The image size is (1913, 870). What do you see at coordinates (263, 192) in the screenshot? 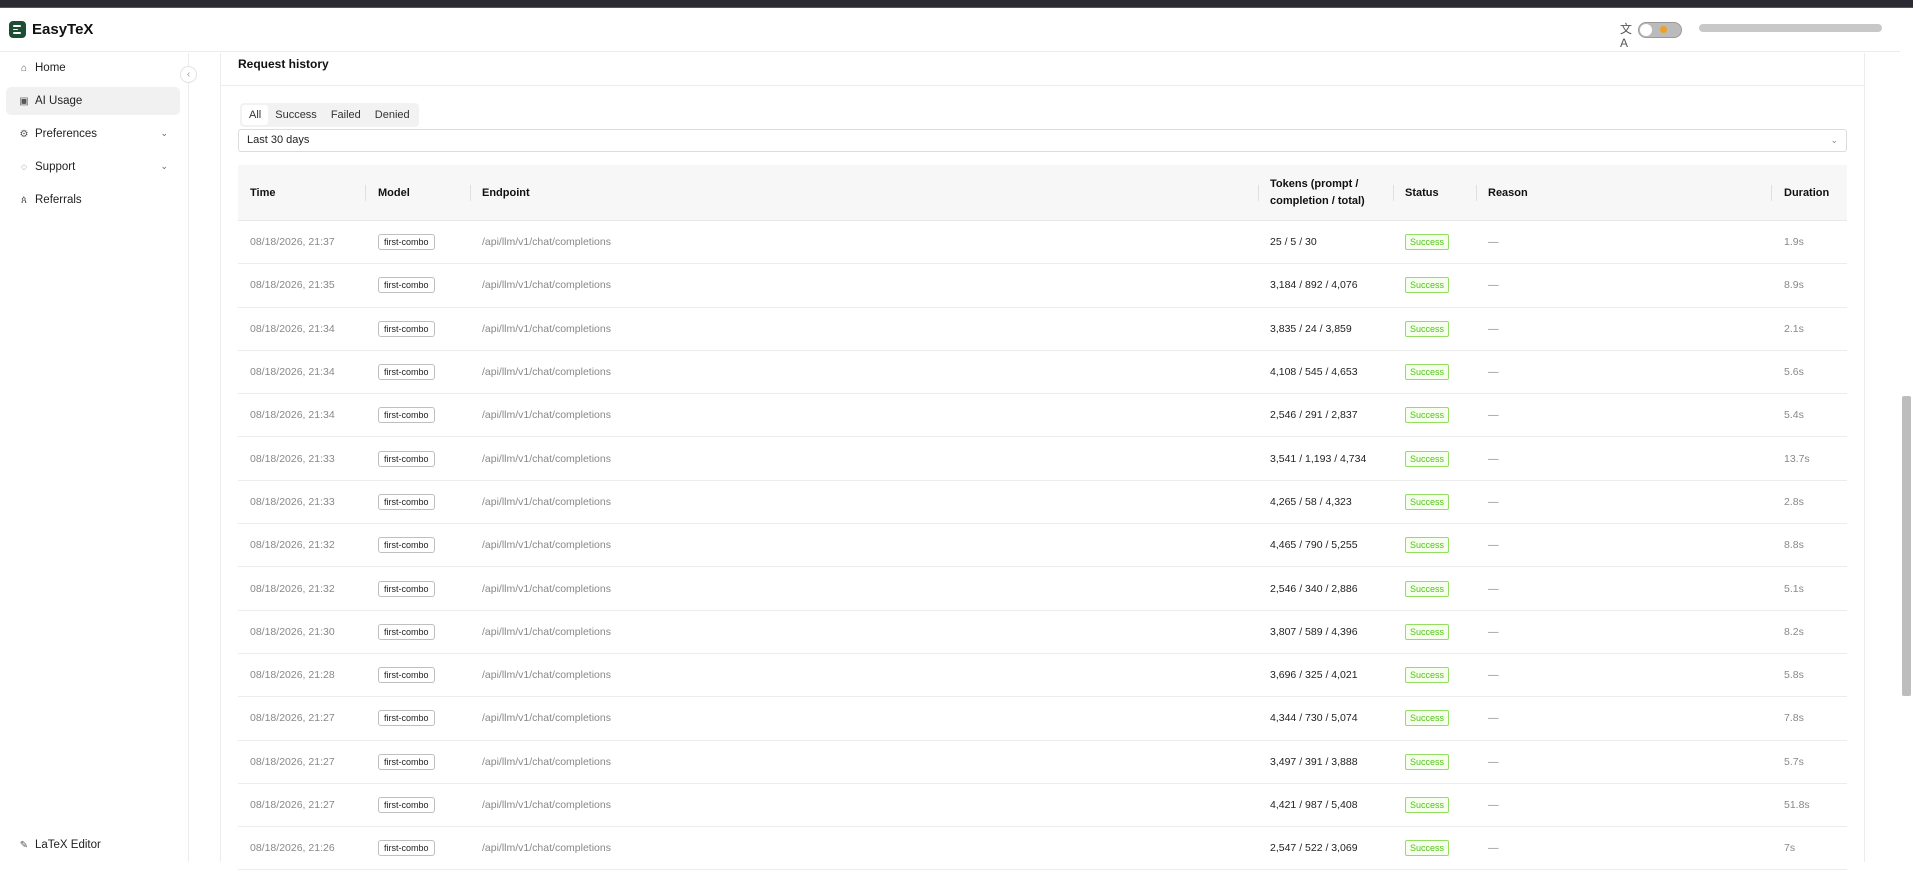
I see `header-time: Time` at bounding box center [263, 192].